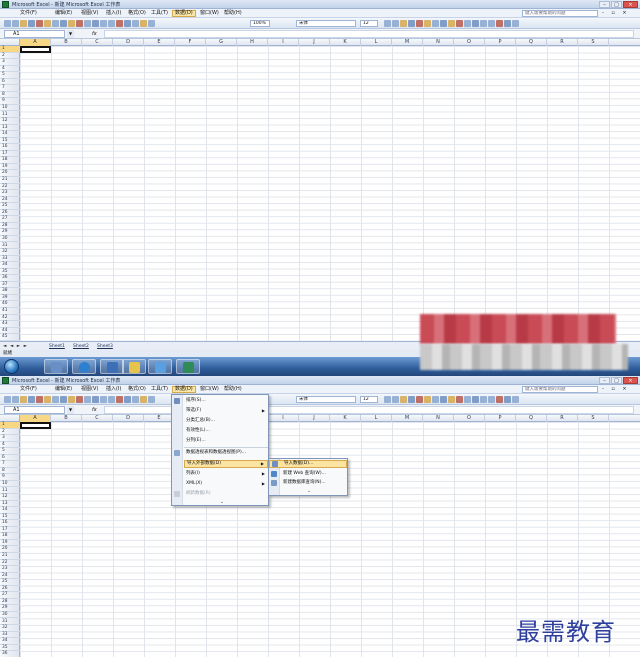 This screenshot has height=657, width=640. I want to click on row-header: 30, so click(10, 615).